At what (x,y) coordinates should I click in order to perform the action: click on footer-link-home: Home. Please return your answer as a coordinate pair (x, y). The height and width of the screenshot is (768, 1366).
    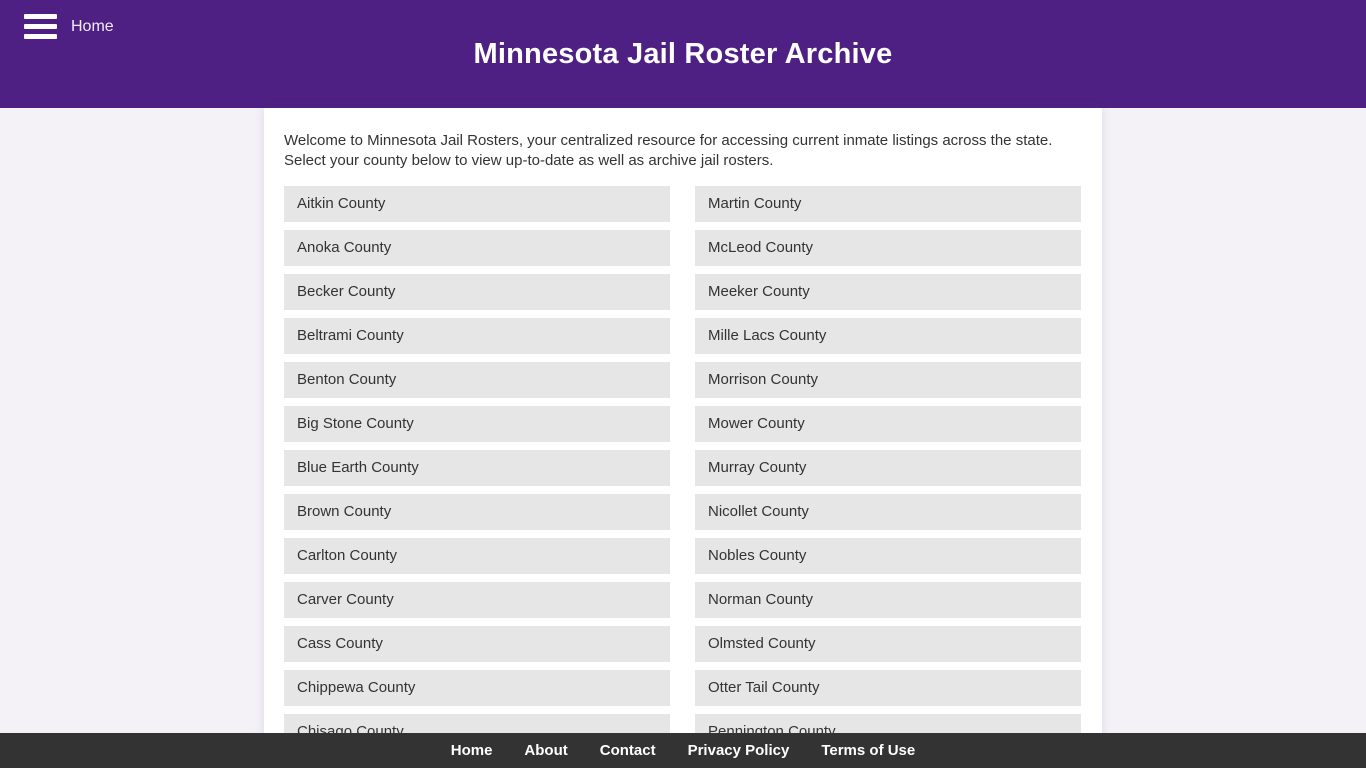
    Looking at the image, I should click on (472, 750).